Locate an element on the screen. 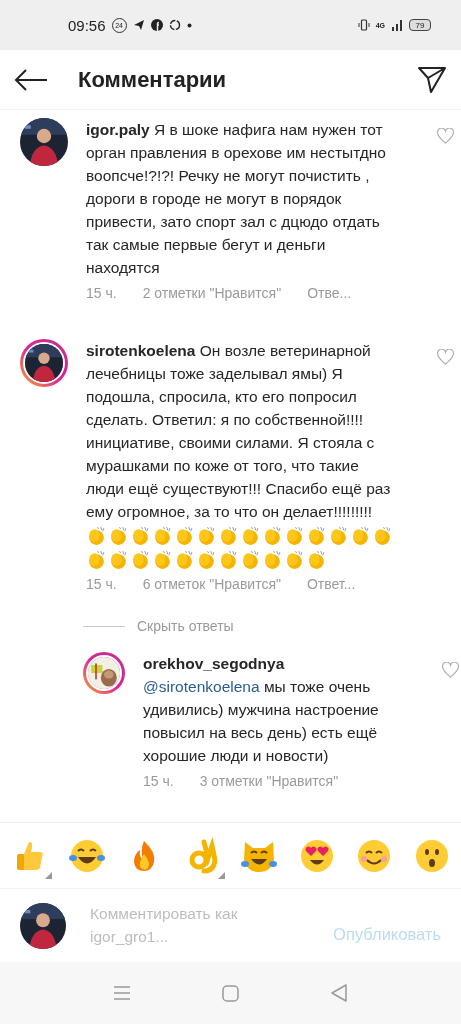 This screenshot has width=461, height=1024. comment-text: sirotenkoelena Он возле ветеринарной лечебницы тоже заделывал ямы) Я подошла, спросила, кто его попросил сделать. Ответил: я по собственной!!!! инициативе, своими силами. Я стояла с мурашками по коже от того, что такие люди ещё существуют!!! Спасибо ещё раз ему огромное, за то что он делает!!!!!!!!! is located at coordinates (239, 431).